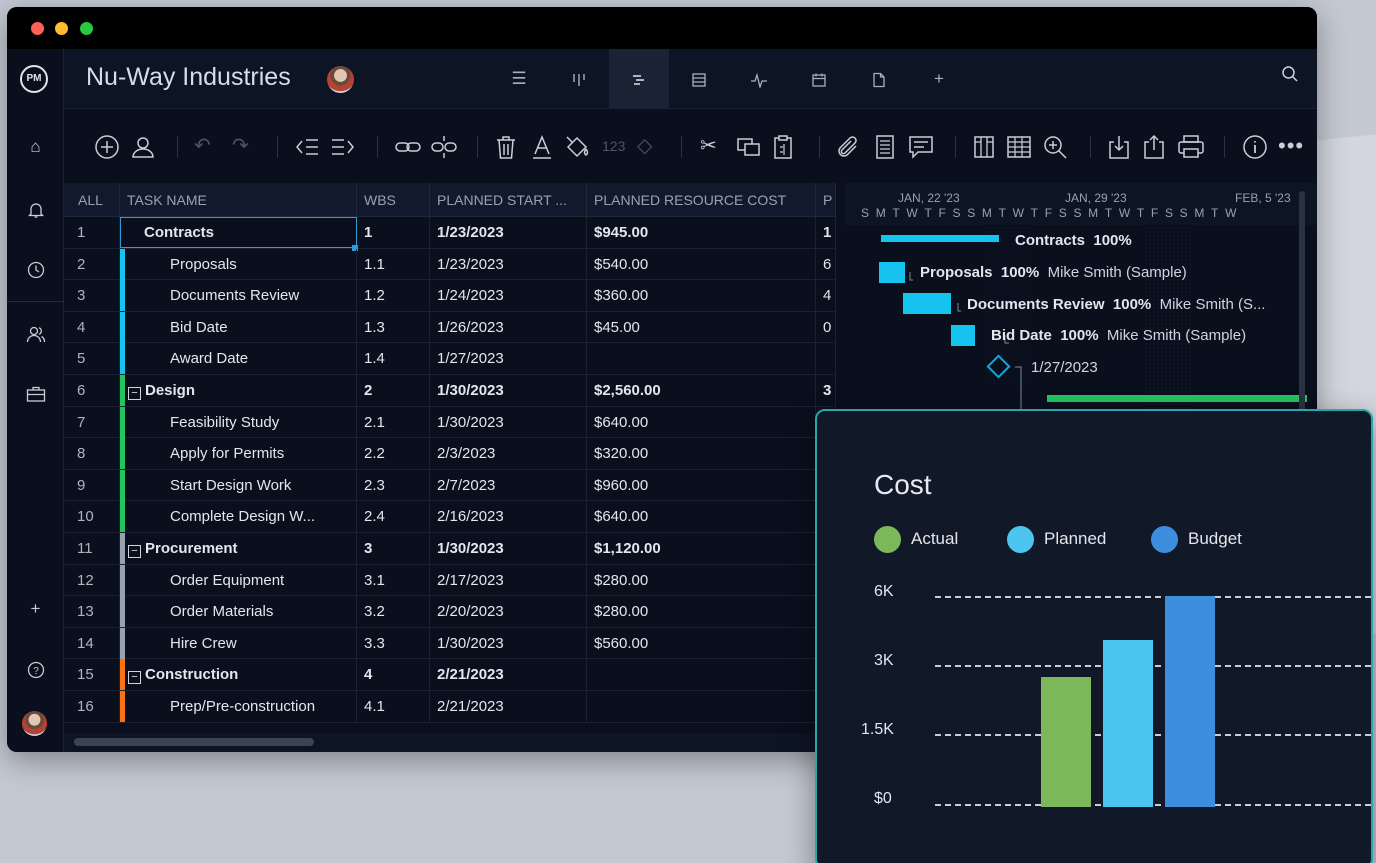  What do you see at coordinates (393, 580) in the screenshot?
I see `wbs-cell: 3.1` at bounding box center [393, 580].